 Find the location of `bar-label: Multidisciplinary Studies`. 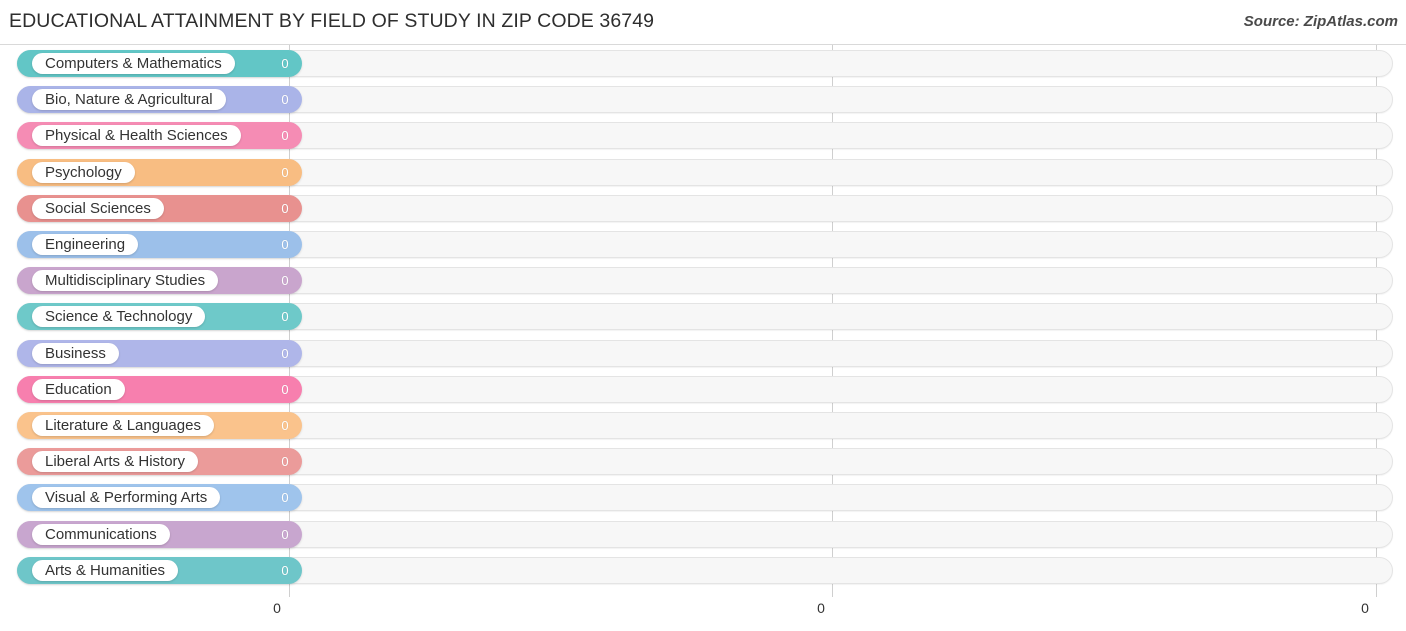

bar-label: Multidisciplinary Studies is located at coordinates (125, 281).